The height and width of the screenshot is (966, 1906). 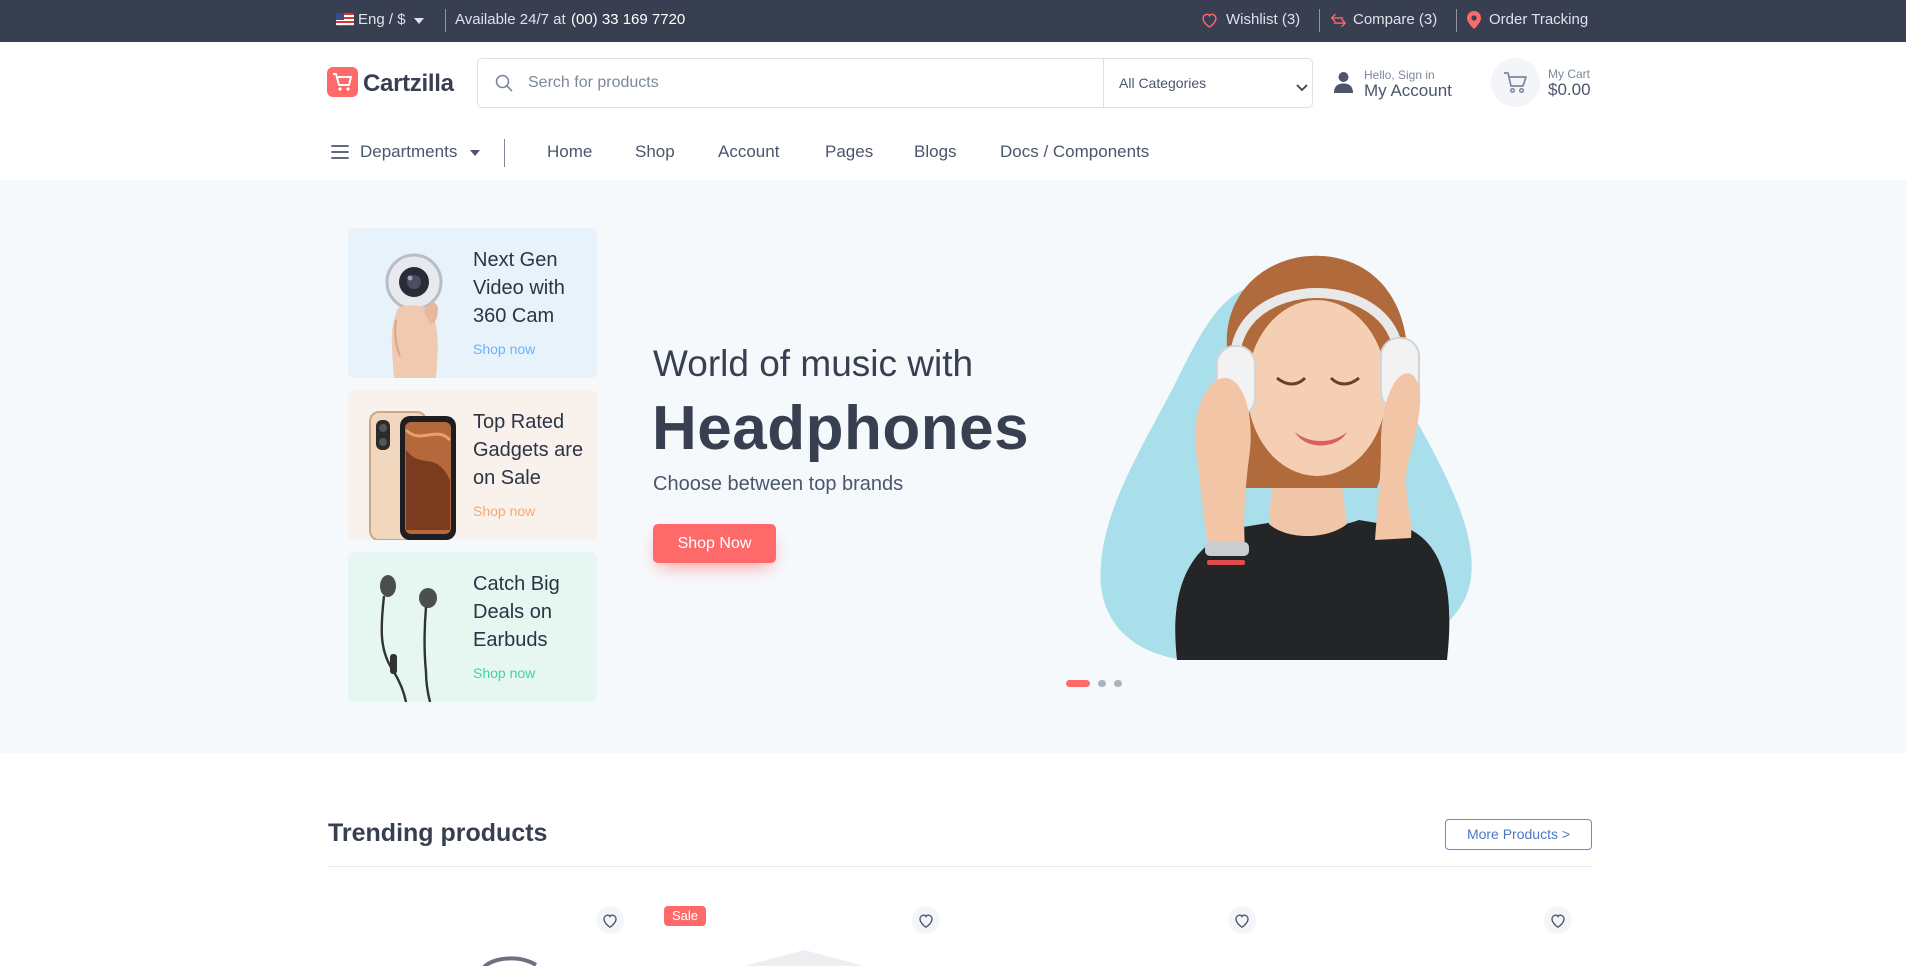 I want to click on hero-subtitle: World of music with, so click(x=813, y=363).